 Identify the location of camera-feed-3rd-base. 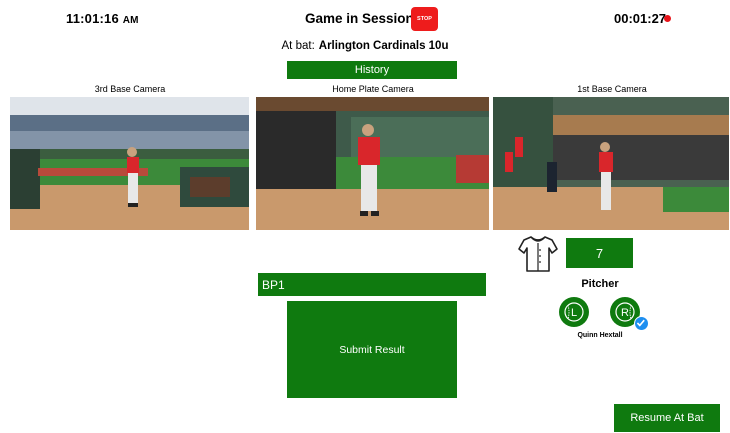
(129, 163).